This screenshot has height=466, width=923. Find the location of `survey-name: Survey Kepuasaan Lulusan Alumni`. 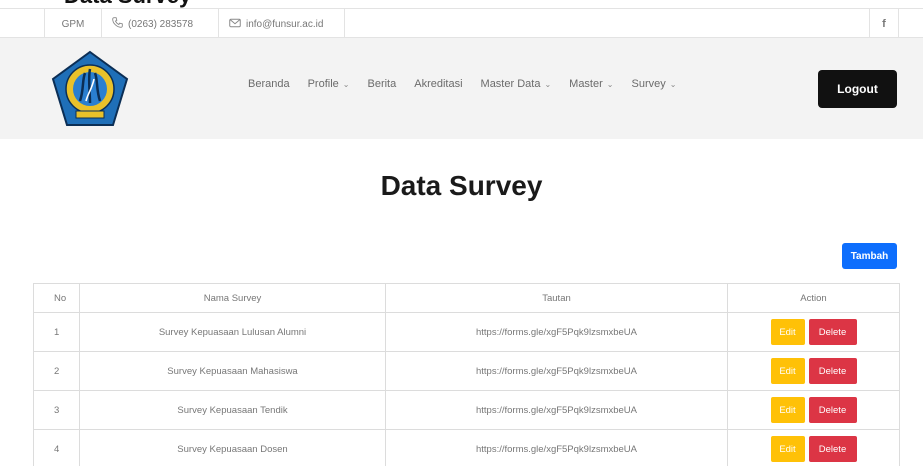

survey-name: Survey Kepuasaan Lulusan Alumni is located at coordinates (232, 332).